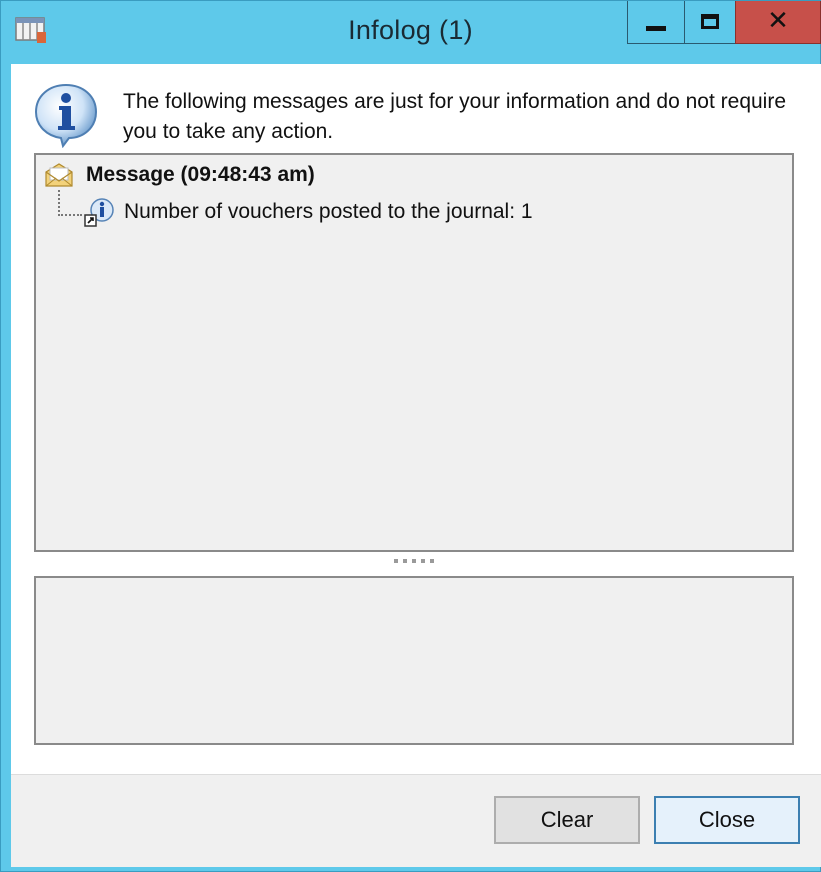  I want to click on tree-group-message: Message (09:48:43 am), so click(179, 175).